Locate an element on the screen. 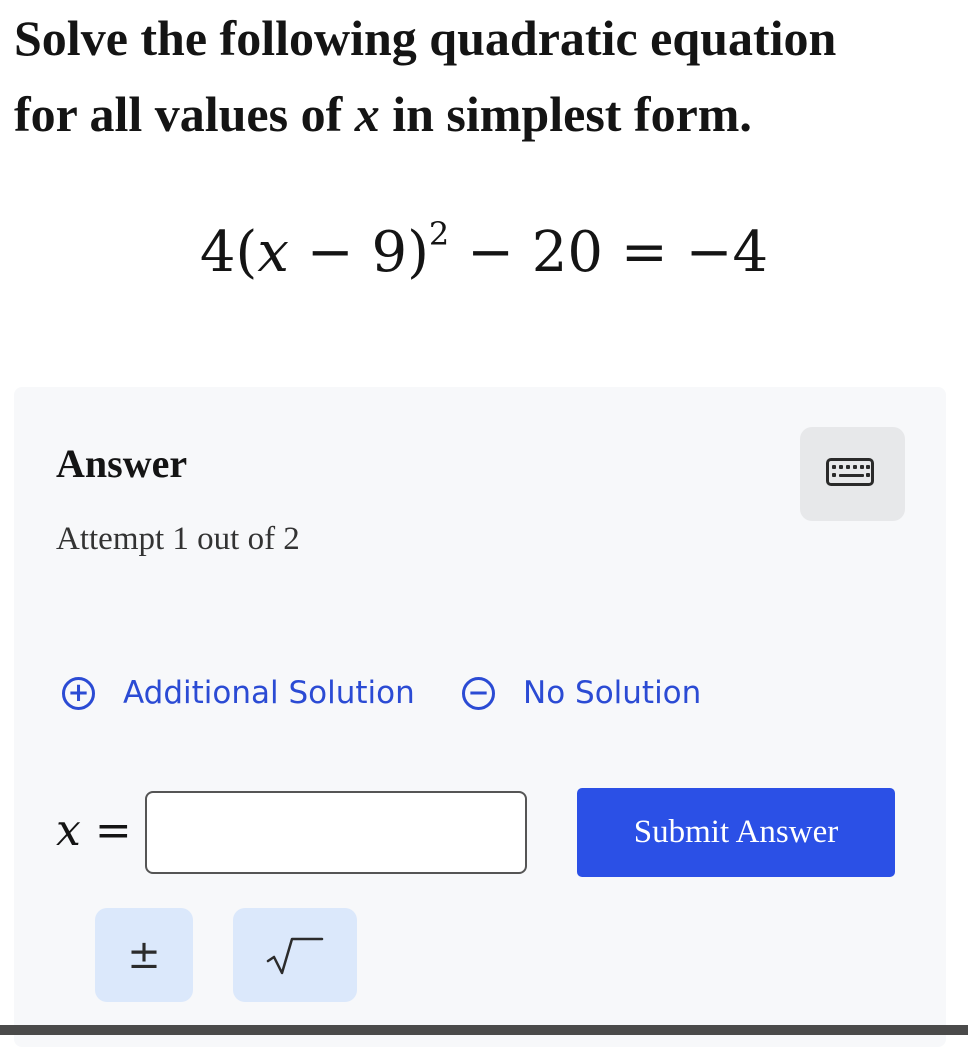  plus-minus-symbol: ± is located at coordinates (144, 955).